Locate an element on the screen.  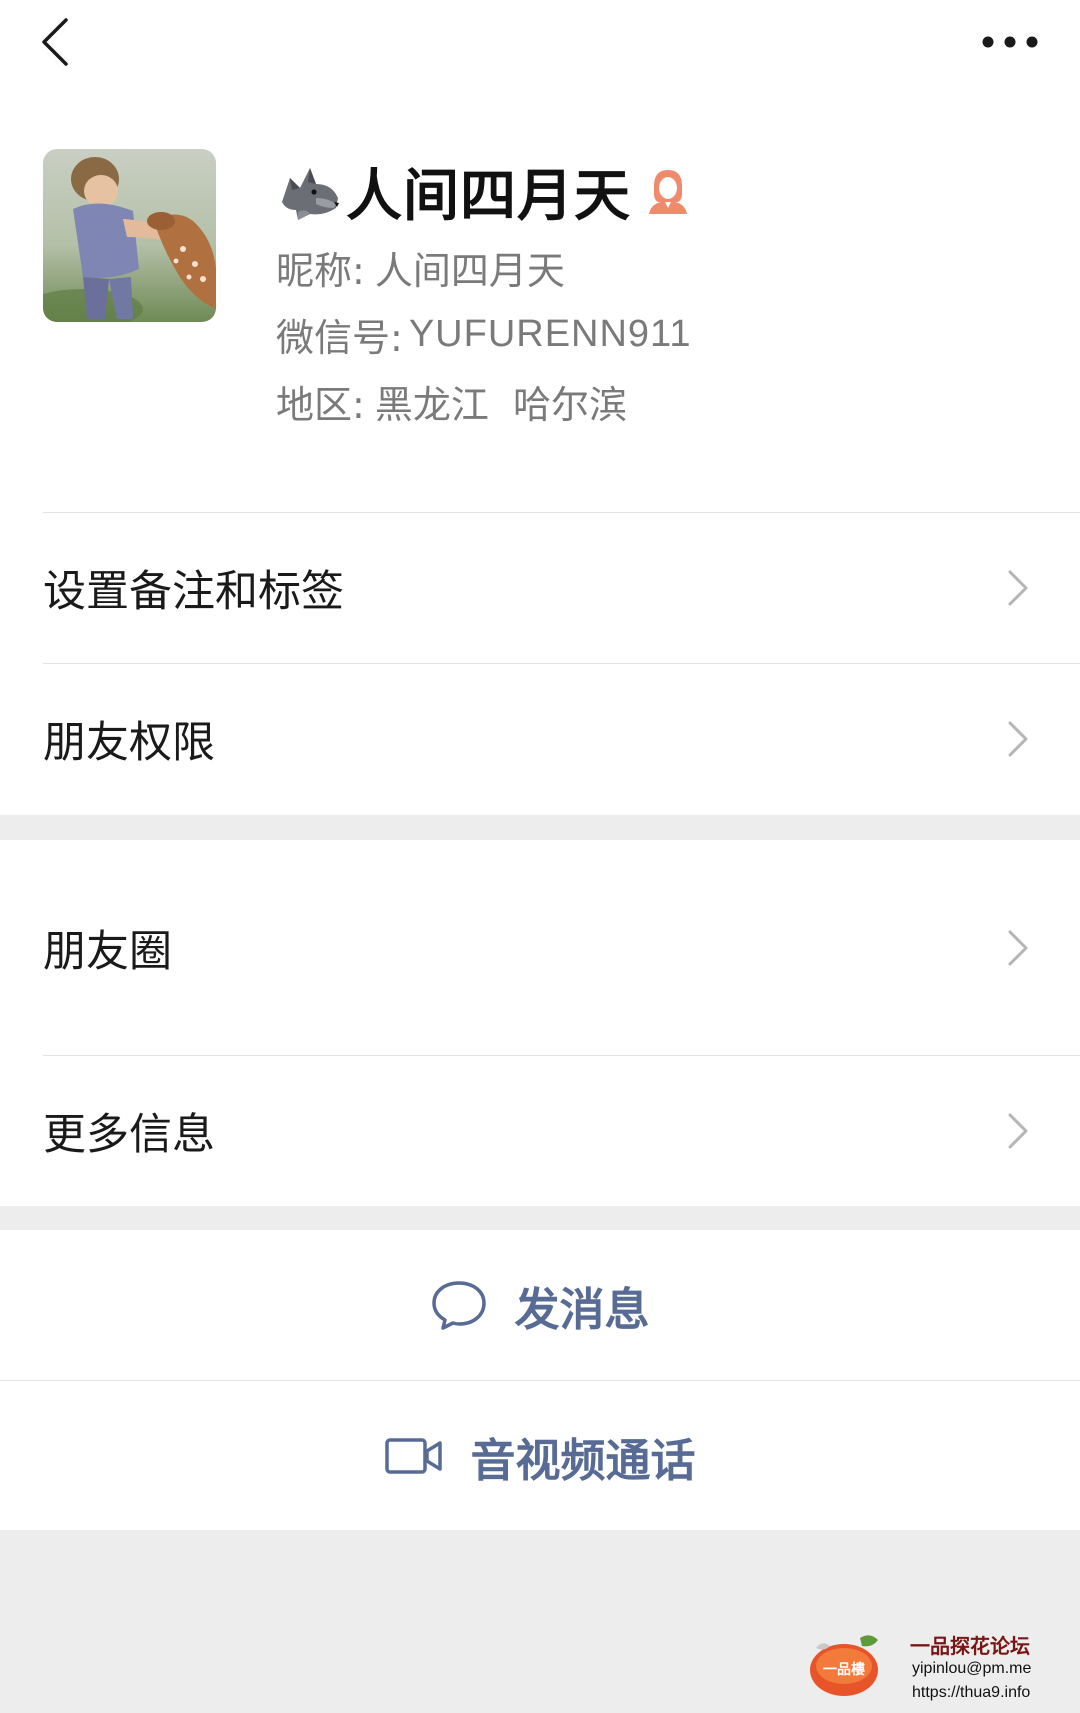
watermark-logo: 一品樓 is located at coordinates (844, 1665).